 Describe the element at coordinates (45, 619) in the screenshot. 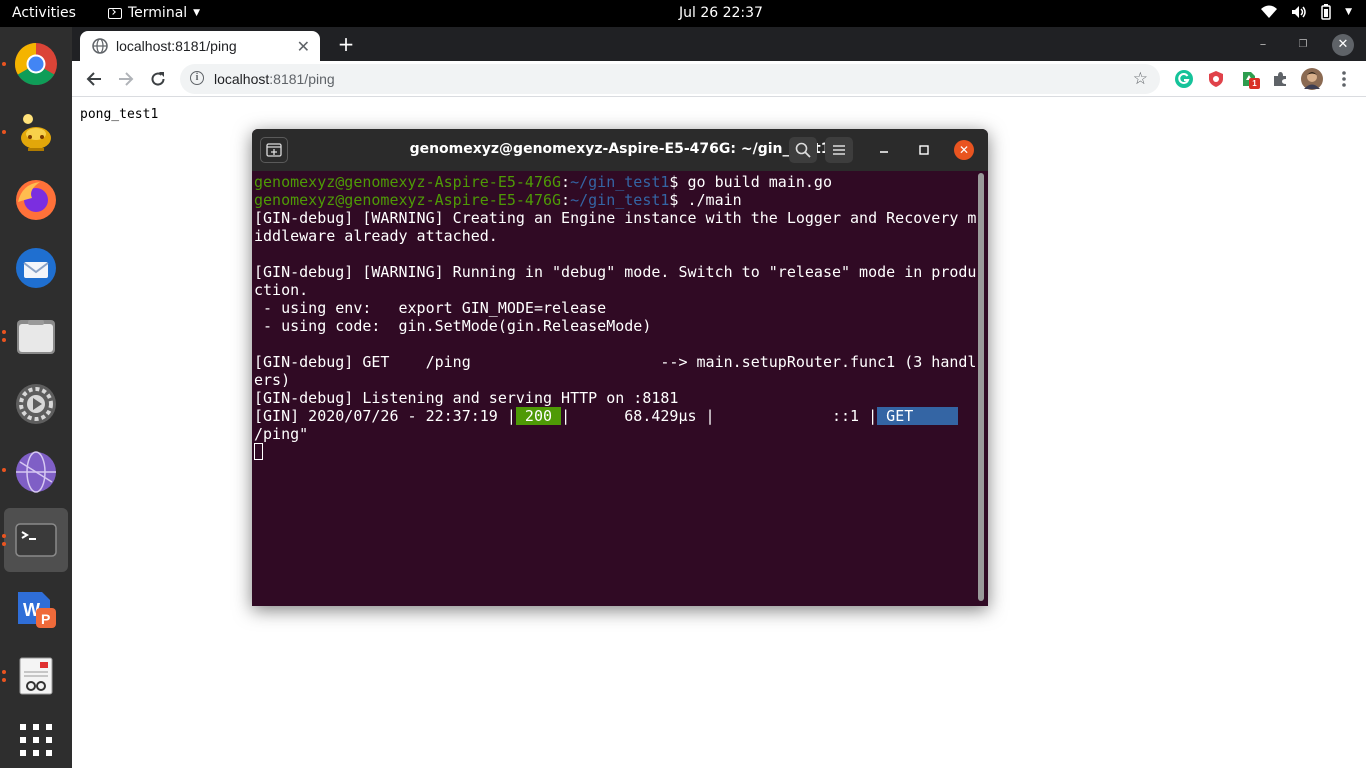

I see `svg-text: P` at that location.